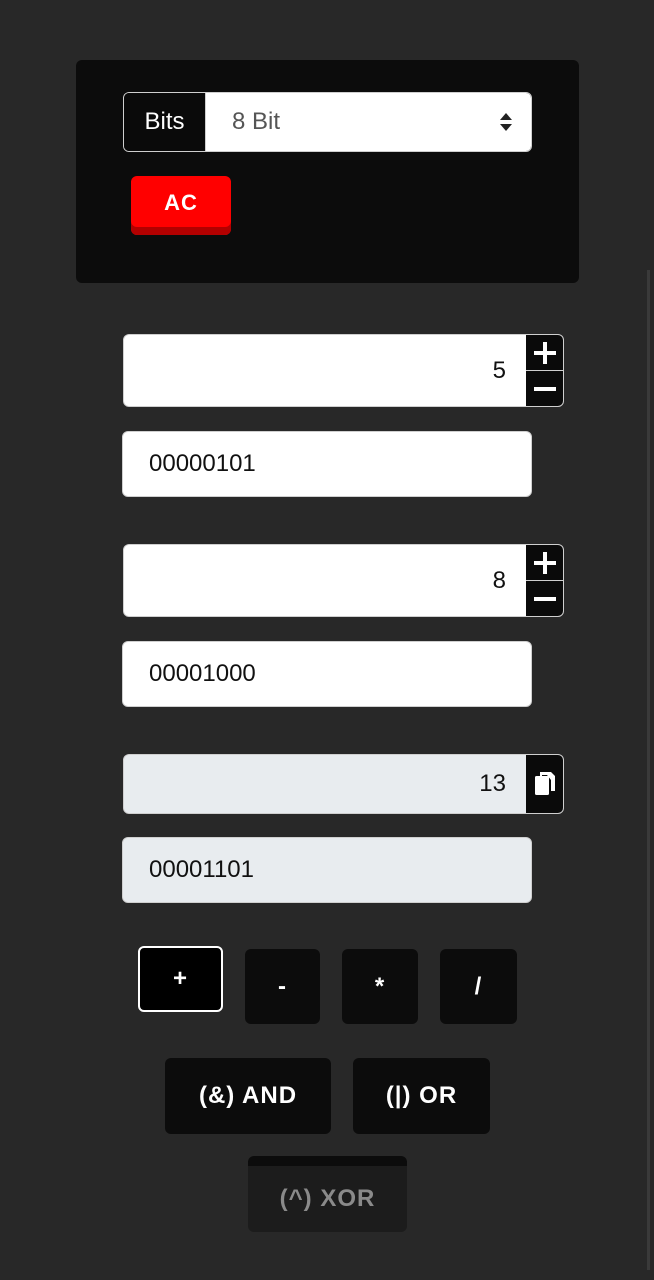 This screenshot has width=654, height=1280. Describe the element at coordinates (325, 370) in the screenshot. I see `operand-a-decimal-value: 5` at that location.